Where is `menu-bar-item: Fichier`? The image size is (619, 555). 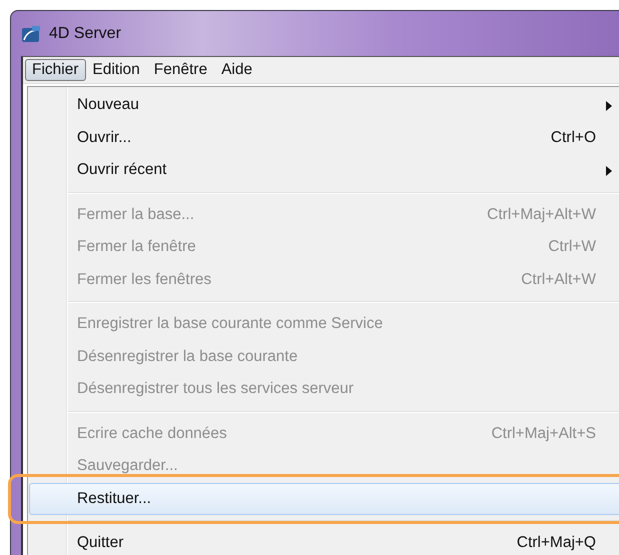
menu-bar-item: Fichier is located at coordinates (55, 70).